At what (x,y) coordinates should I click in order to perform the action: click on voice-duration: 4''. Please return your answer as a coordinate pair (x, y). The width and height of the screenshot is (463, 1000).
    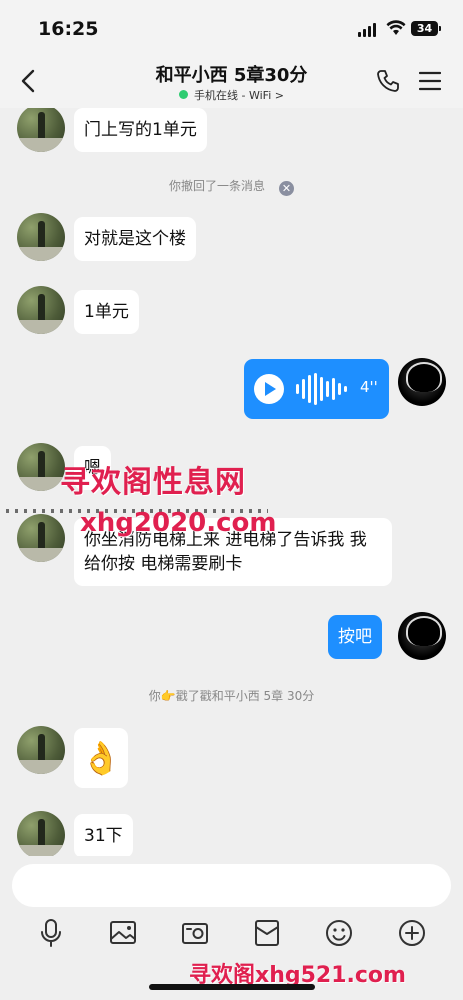
    Looking at the image, I should click on (369, 387).